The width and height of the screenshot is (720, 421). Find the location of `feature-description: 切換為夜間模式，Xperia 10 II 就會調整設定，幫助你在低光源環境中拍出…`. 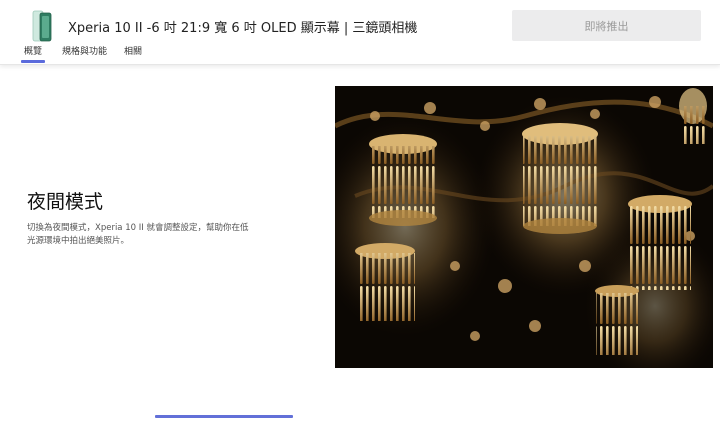

feature-description: 切換為夜間模式，Xperia 10 II 就會調整設定，幫助你在低光源環境中拍出… is located at coordinates (138, 234).